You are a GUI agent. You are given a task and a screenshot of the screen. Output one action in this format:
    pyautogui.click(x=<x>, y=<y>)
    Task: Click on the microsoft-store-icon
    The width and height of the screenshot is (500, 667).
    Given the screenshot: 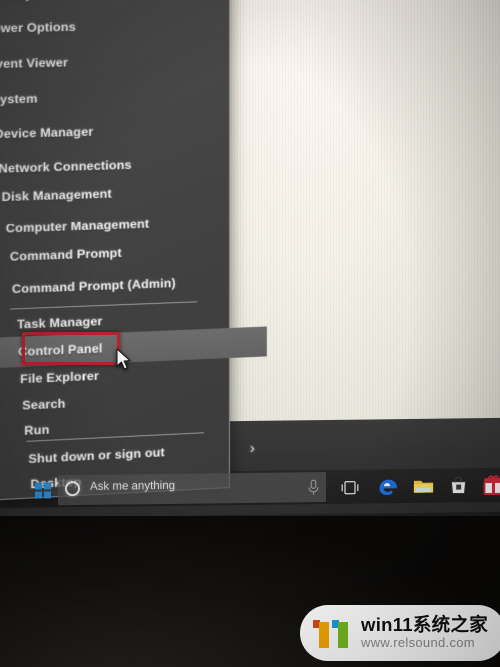 What is the action you would take?
    pyautogui.click(x=458, y=485)
    